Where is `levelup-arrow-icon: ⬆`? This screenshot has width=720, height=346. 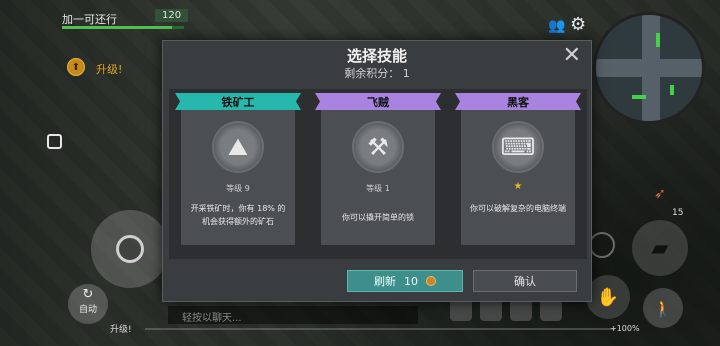
levelup-arrow-icon: ⬆ is located at coordinates (76, 67).